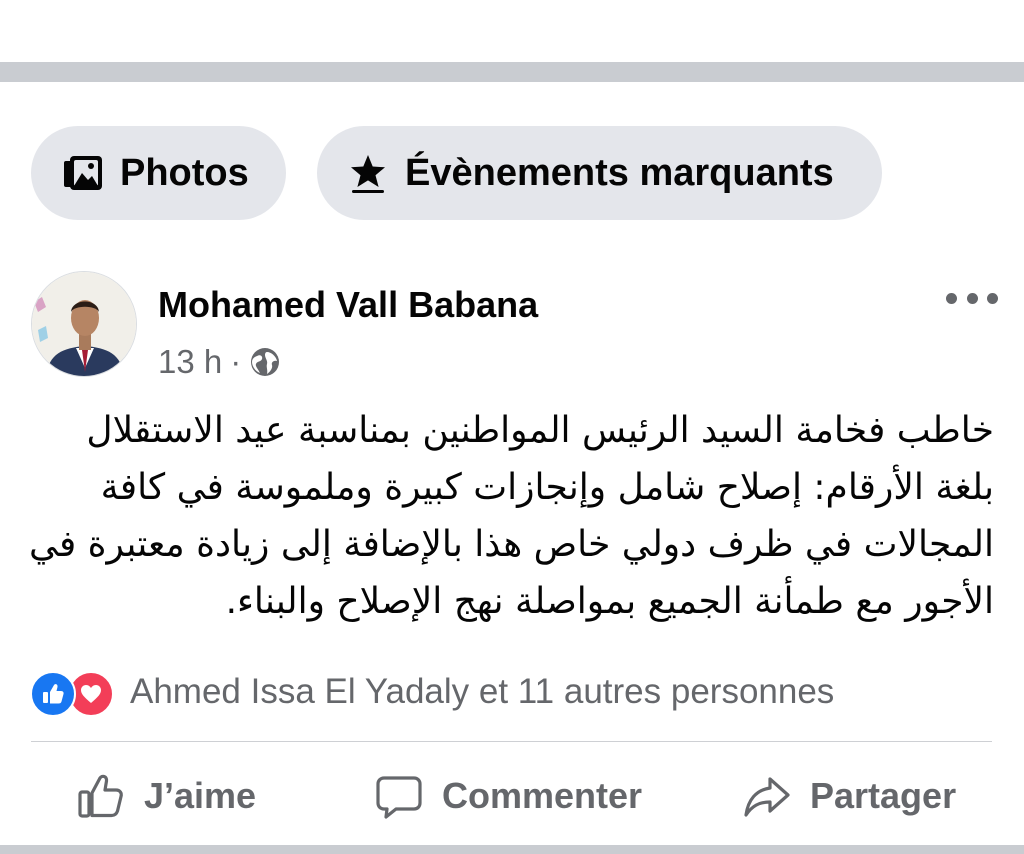 Image resolution: width=1024 pixels, height=854 pixels. I want to click on comment-label: Commenter, so click(542, 795).